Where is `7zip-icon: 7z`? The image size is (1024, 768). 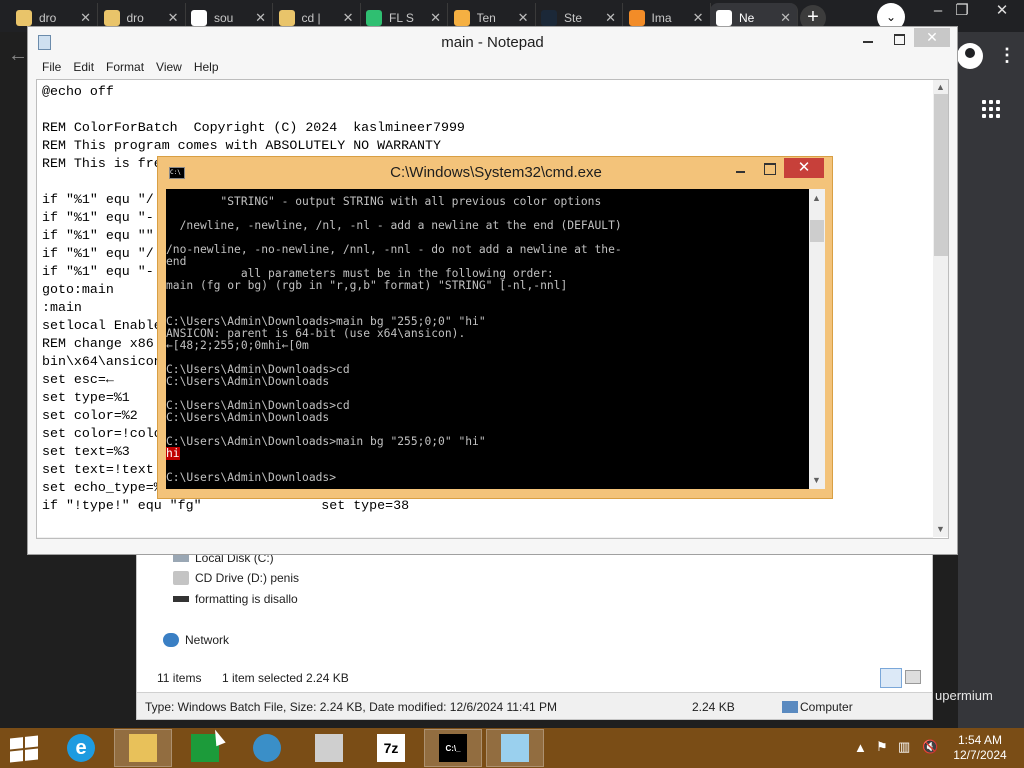
7zip-icon: 7z is located at coordinates (391, 748).